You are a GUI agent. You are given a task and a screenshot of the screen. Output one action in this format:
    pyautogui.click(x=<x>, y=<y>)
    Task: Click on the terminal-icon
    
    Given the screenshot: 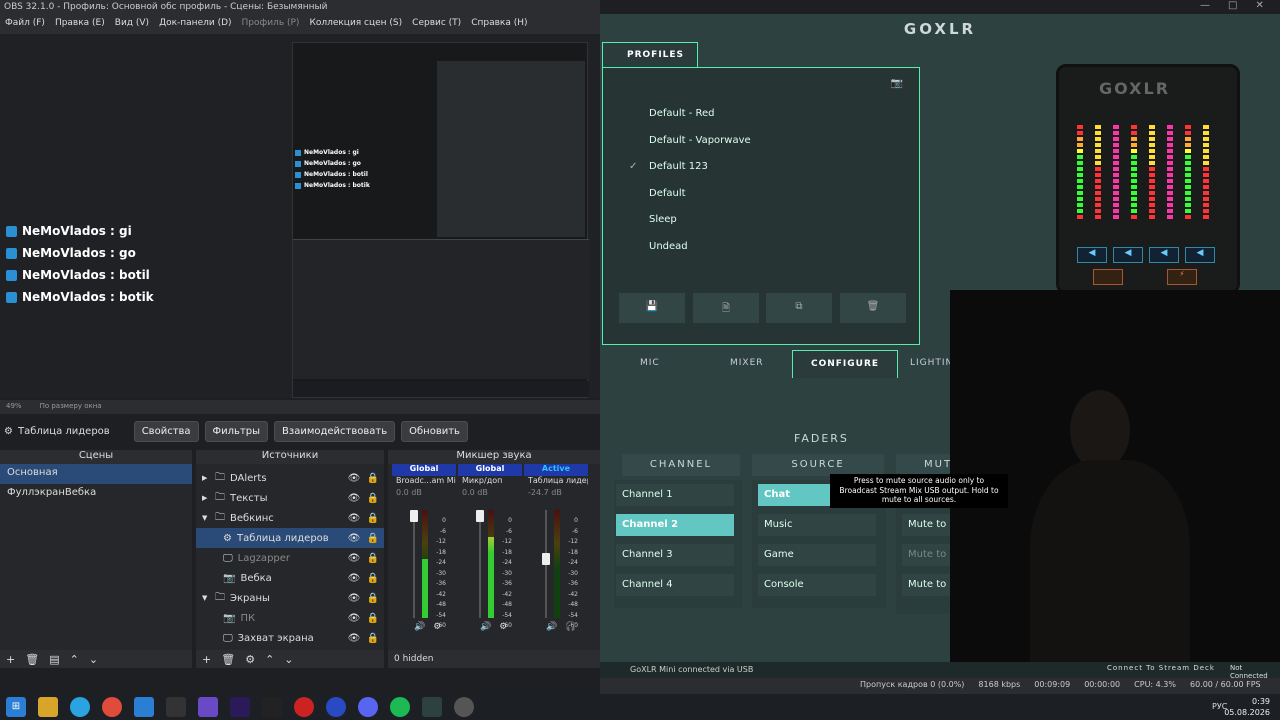 What is the action you would take?
    pyautogui.click(x=176, y=707)
    